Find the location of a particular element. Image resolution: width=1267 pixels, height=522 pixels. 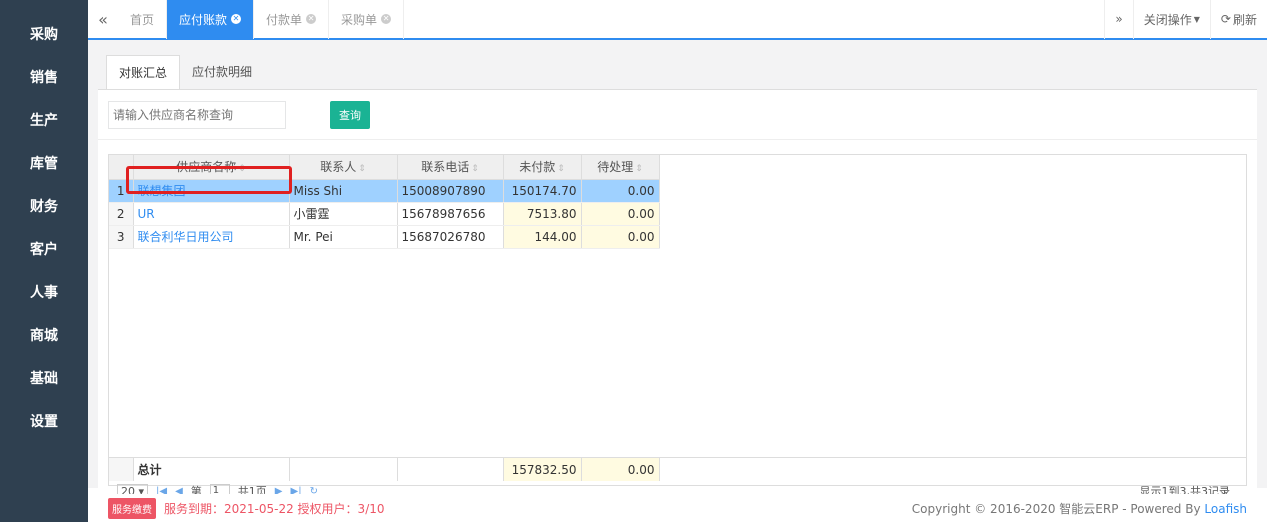

sidebar-item-label: 生产 is located at coordinates (44, 120).